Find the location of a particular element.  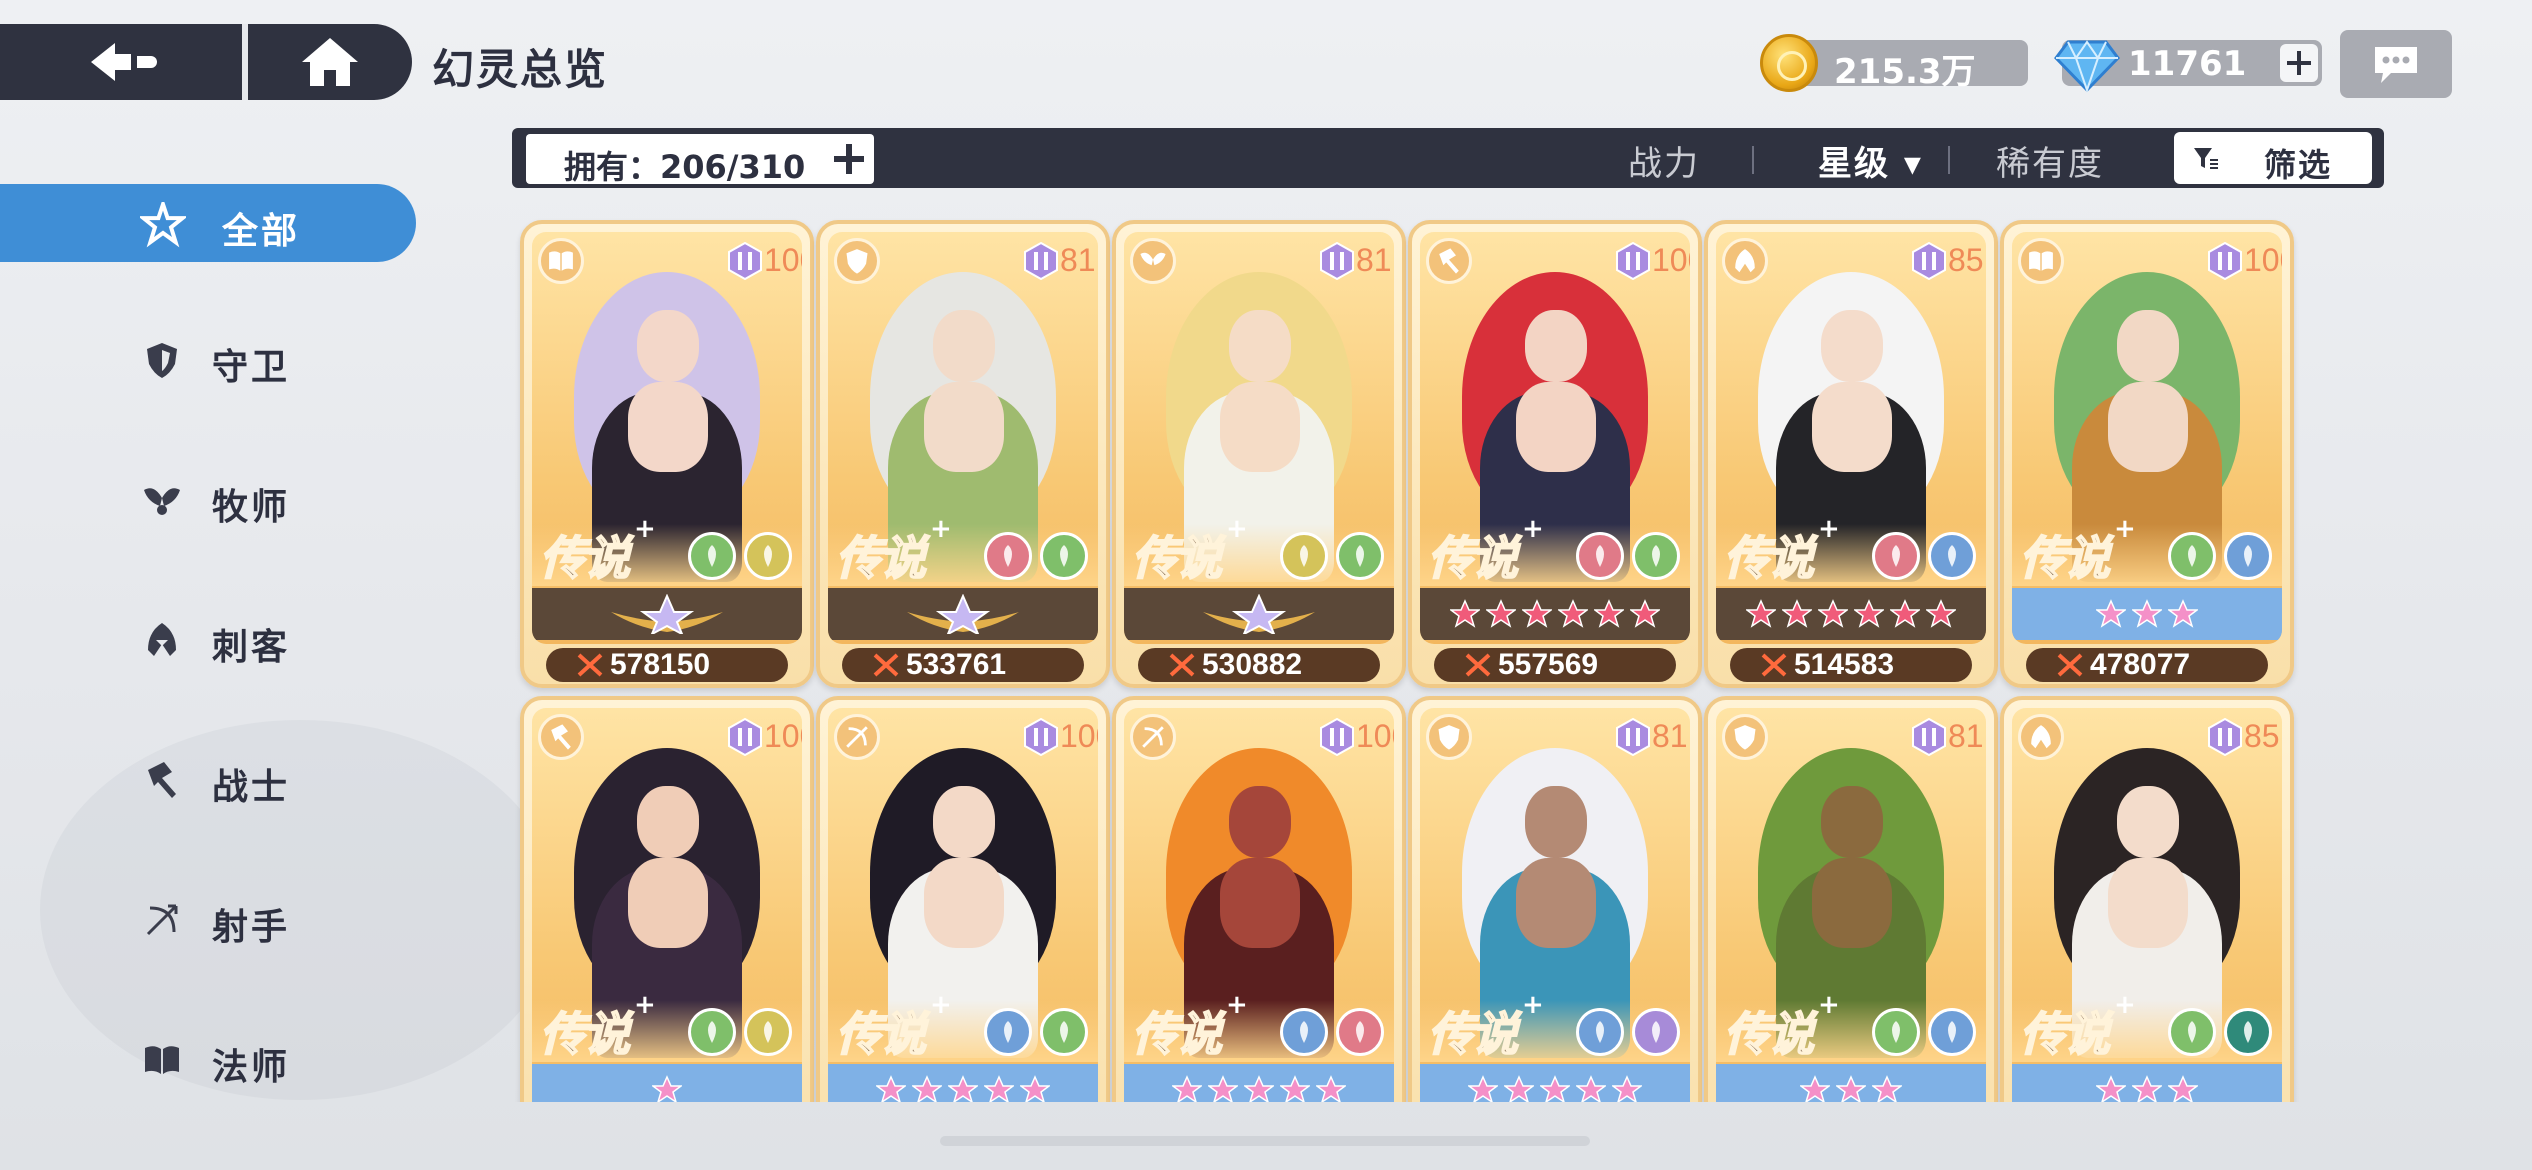

chat-button is located at coordinates (2396, 64).